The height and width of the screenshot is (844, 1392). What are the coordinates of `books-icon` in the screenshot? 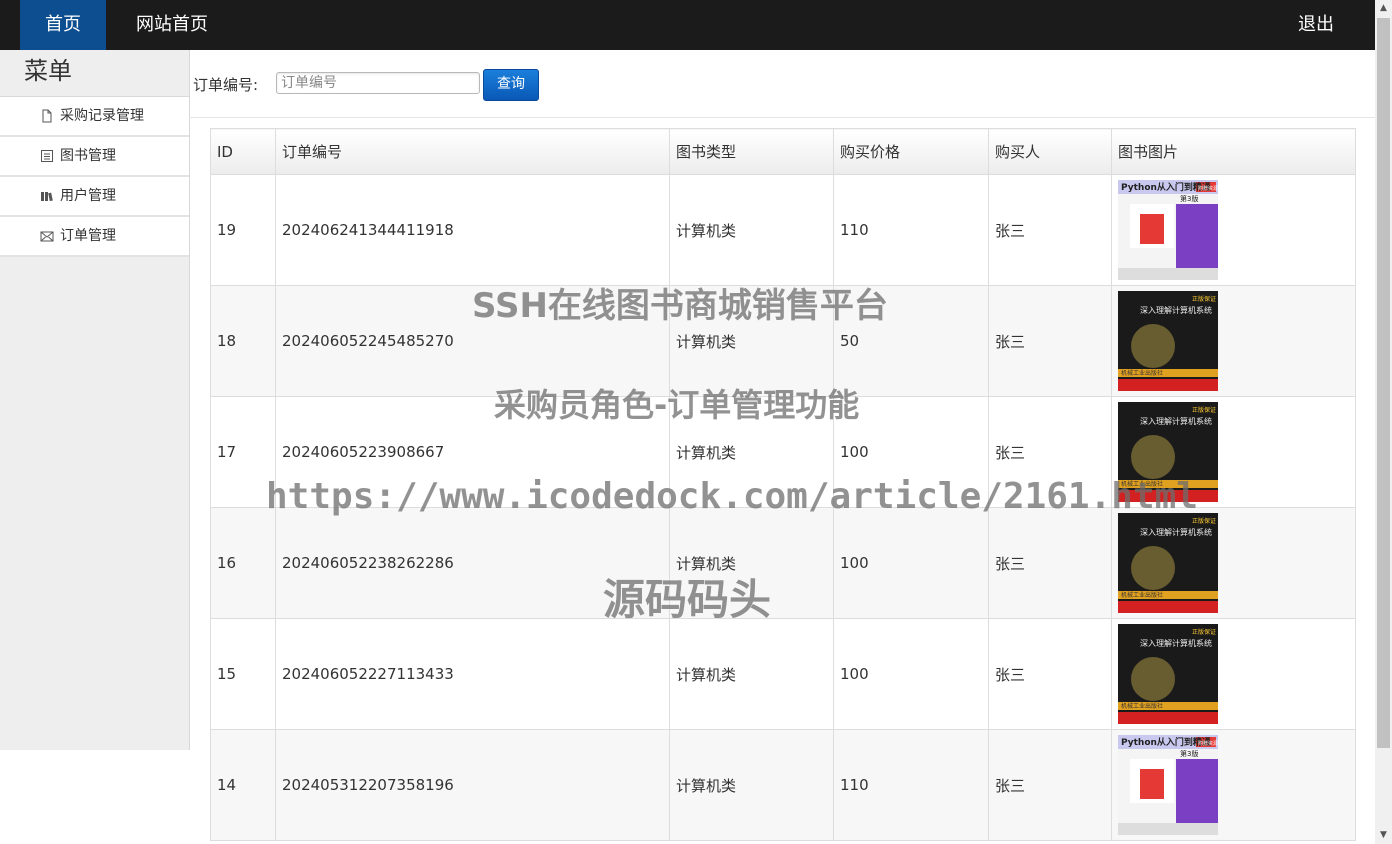 It's located at (47, 196).